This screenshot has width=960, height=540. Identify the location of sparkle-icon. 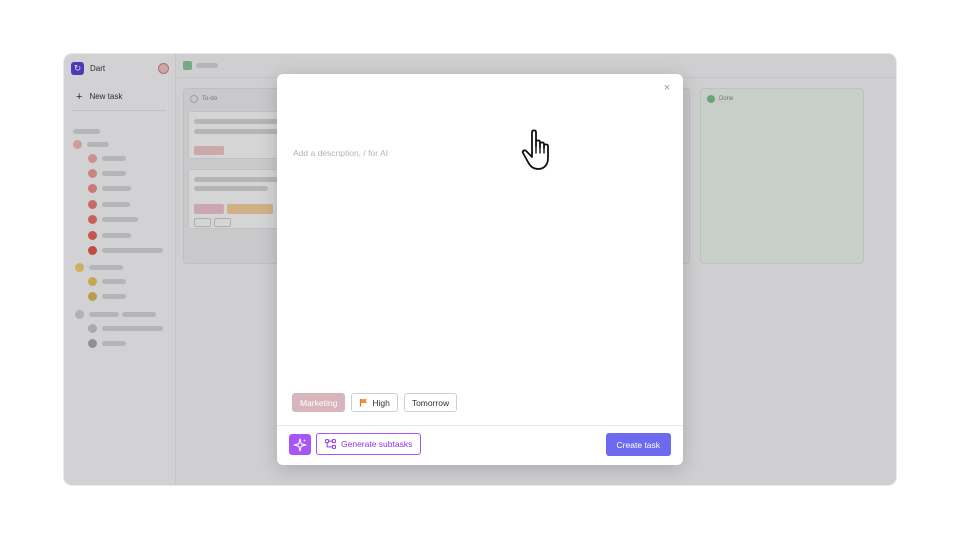
(300, 444).